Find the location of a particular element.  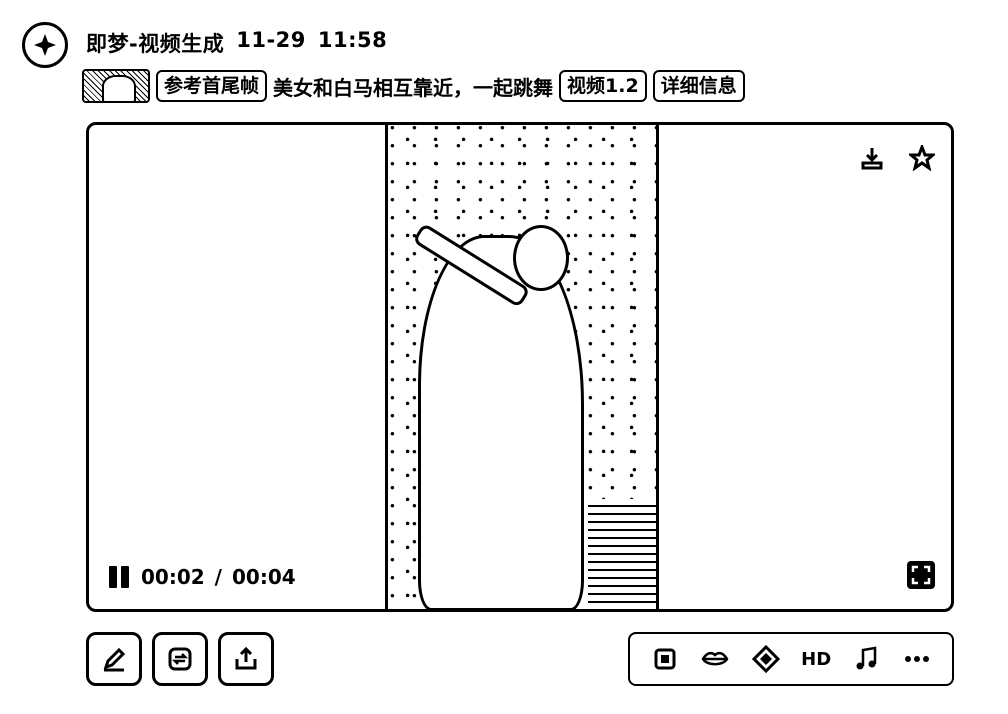

frame-icon is located at coordinates (665, 659).